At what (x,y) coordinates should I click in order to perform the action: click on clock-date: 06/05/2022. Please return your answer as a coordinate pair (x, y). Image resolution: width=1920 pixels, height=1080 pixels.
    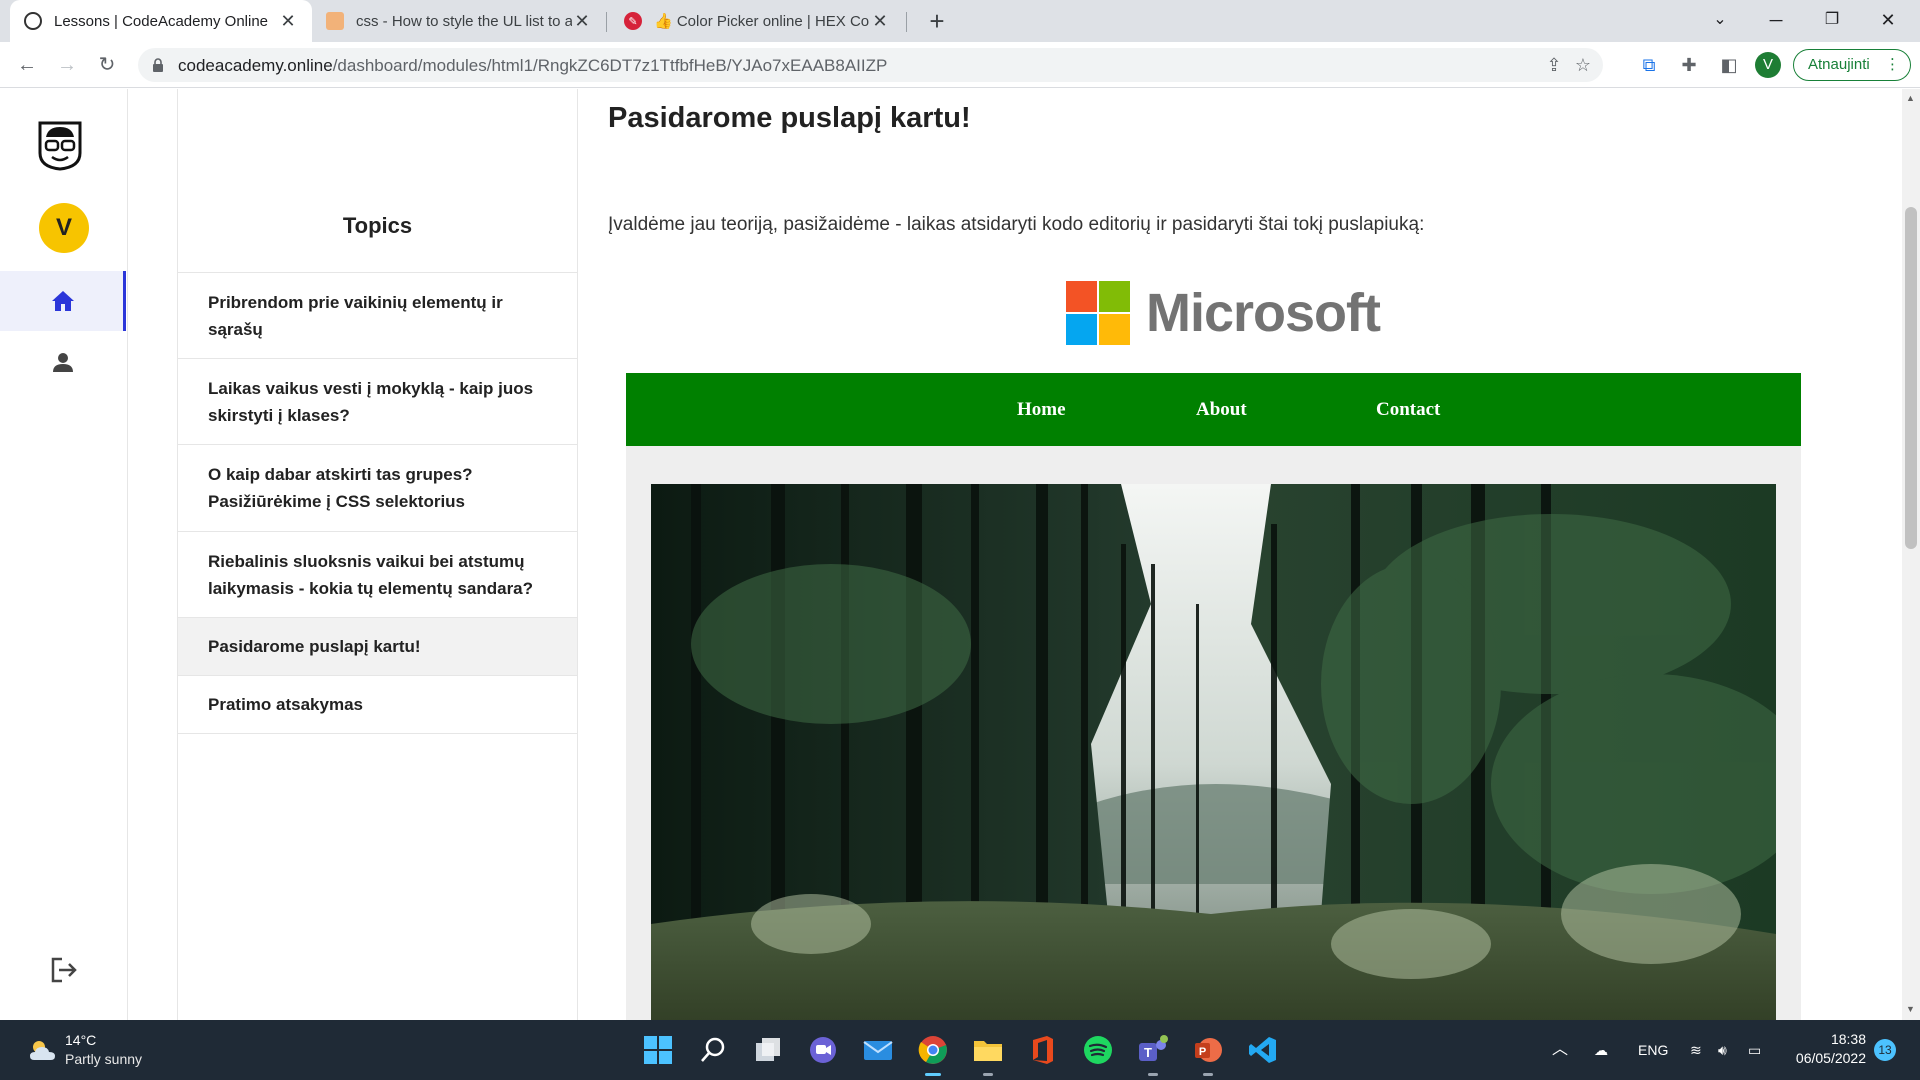
    Looking at the image, I should click on (1830, 1058).